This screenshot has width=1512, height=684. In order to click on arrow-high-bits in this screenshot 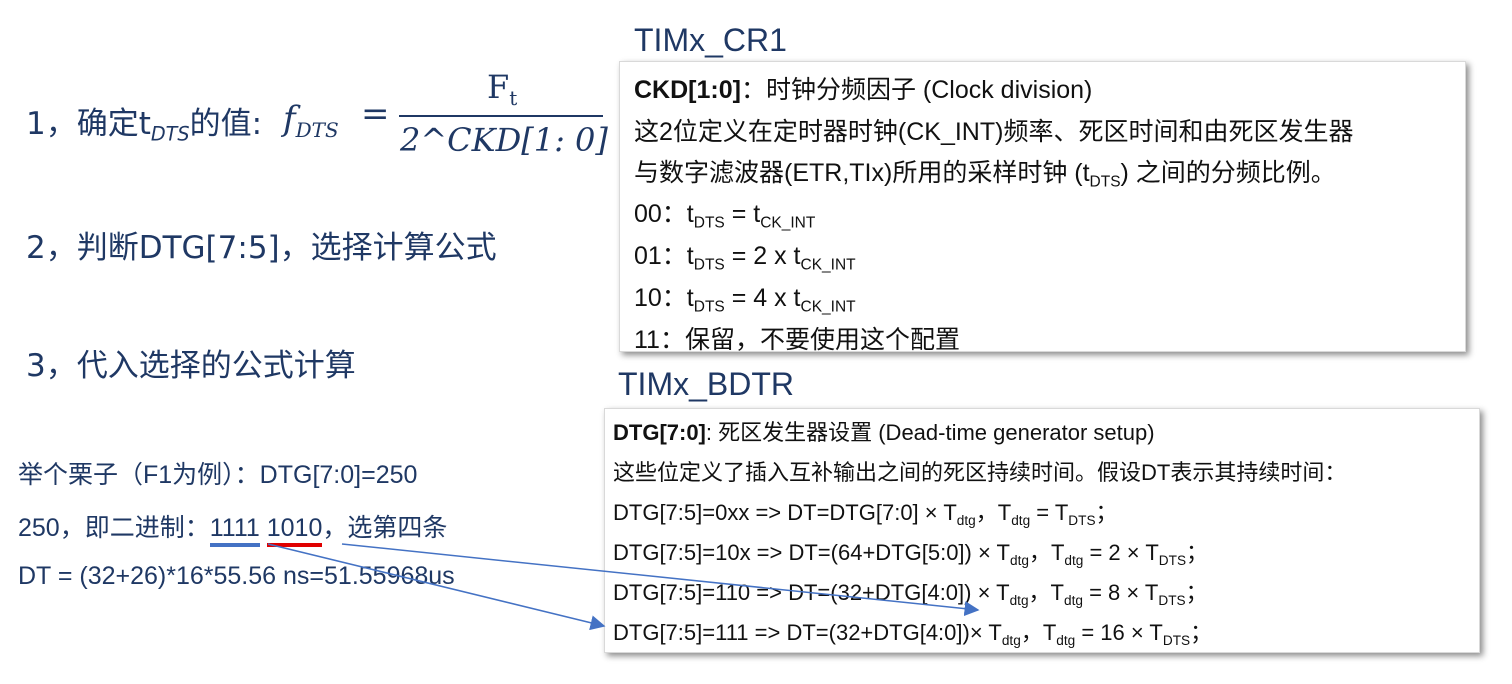, I will do `click(436, 587)`.